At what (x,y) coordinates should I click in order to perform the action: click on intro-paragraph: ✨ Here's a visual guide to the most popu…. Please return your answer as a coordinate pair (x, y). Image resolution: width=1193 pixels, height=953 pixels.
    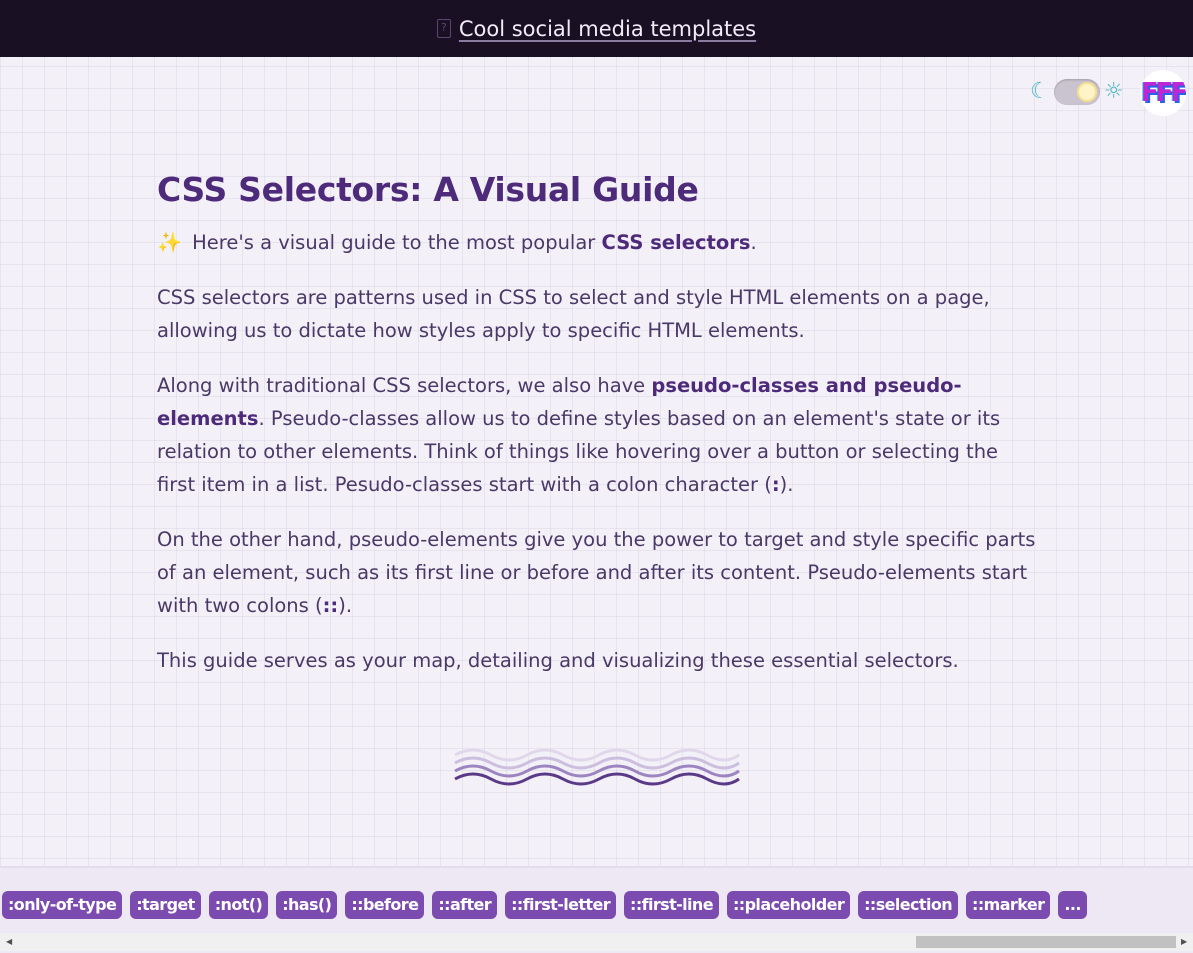
    Looking at the image, I should click on (597, 242).